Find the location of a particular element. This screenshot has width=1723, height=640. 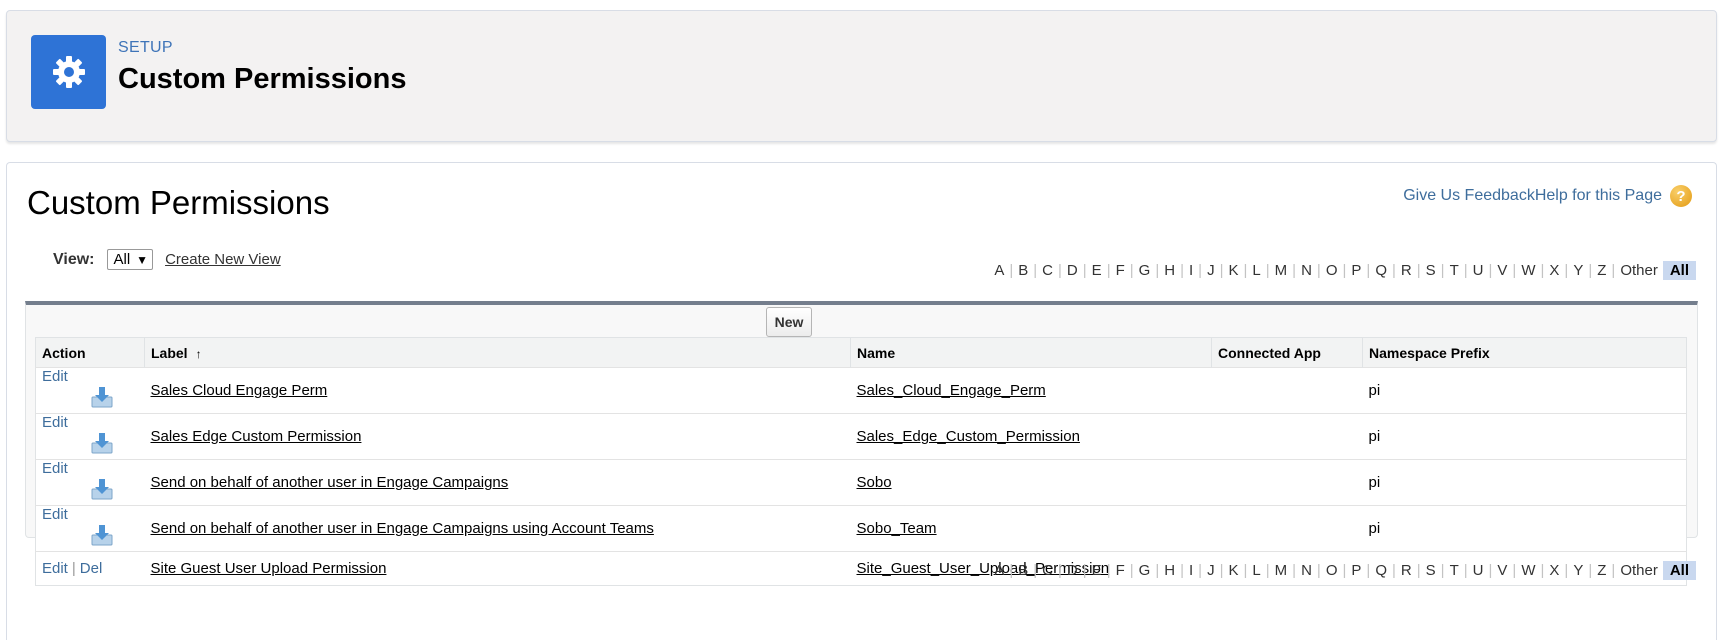

help-link: Help for this Page is located at coordinates (1598, 196).